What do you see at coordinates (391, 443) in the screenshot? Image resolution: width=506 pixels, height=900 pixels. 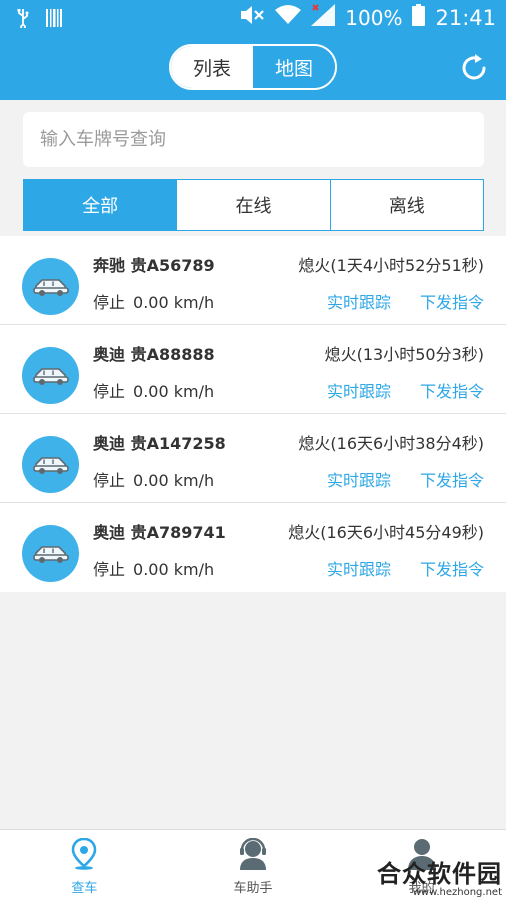 I see `engine-status: 熄火(16天6小时38分4秒)` at bounding box center [391, 443].